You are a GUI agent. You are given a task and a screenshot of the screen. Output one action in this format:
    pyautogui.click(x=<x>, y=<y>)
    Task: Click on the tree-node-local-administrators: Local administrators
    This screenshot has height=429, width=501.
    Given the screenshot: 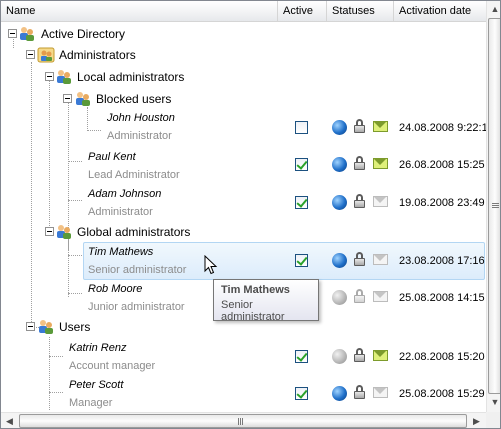 What is the action you would take?
    pyautogui.click(x=130, y=77)
    